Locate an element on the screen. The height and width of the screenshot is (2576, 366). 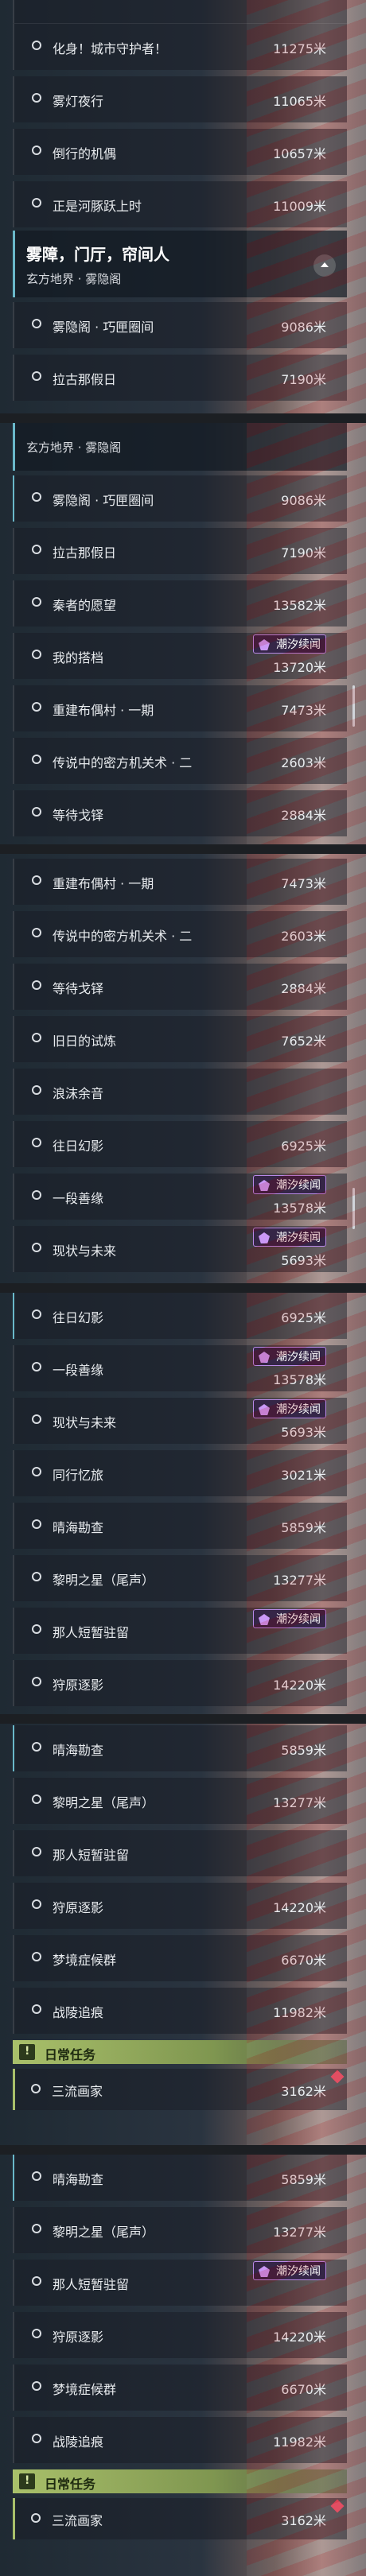
quest-row: 旧日的试炼 7652米 is located at coordinates (180, 1039).